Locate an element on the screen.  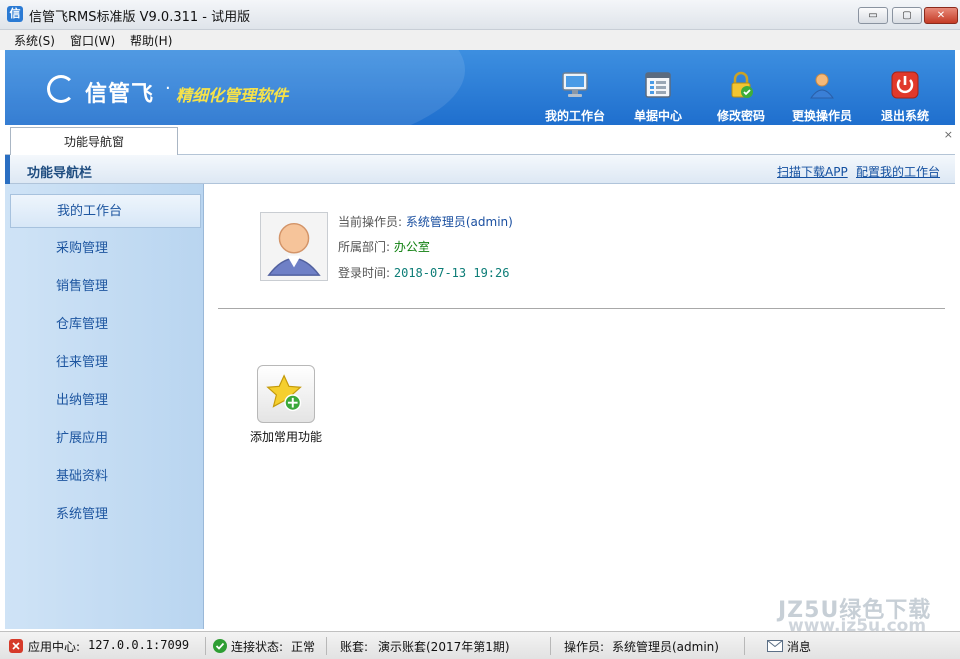
message-envelope-icon is located at coordinates (775, 646).